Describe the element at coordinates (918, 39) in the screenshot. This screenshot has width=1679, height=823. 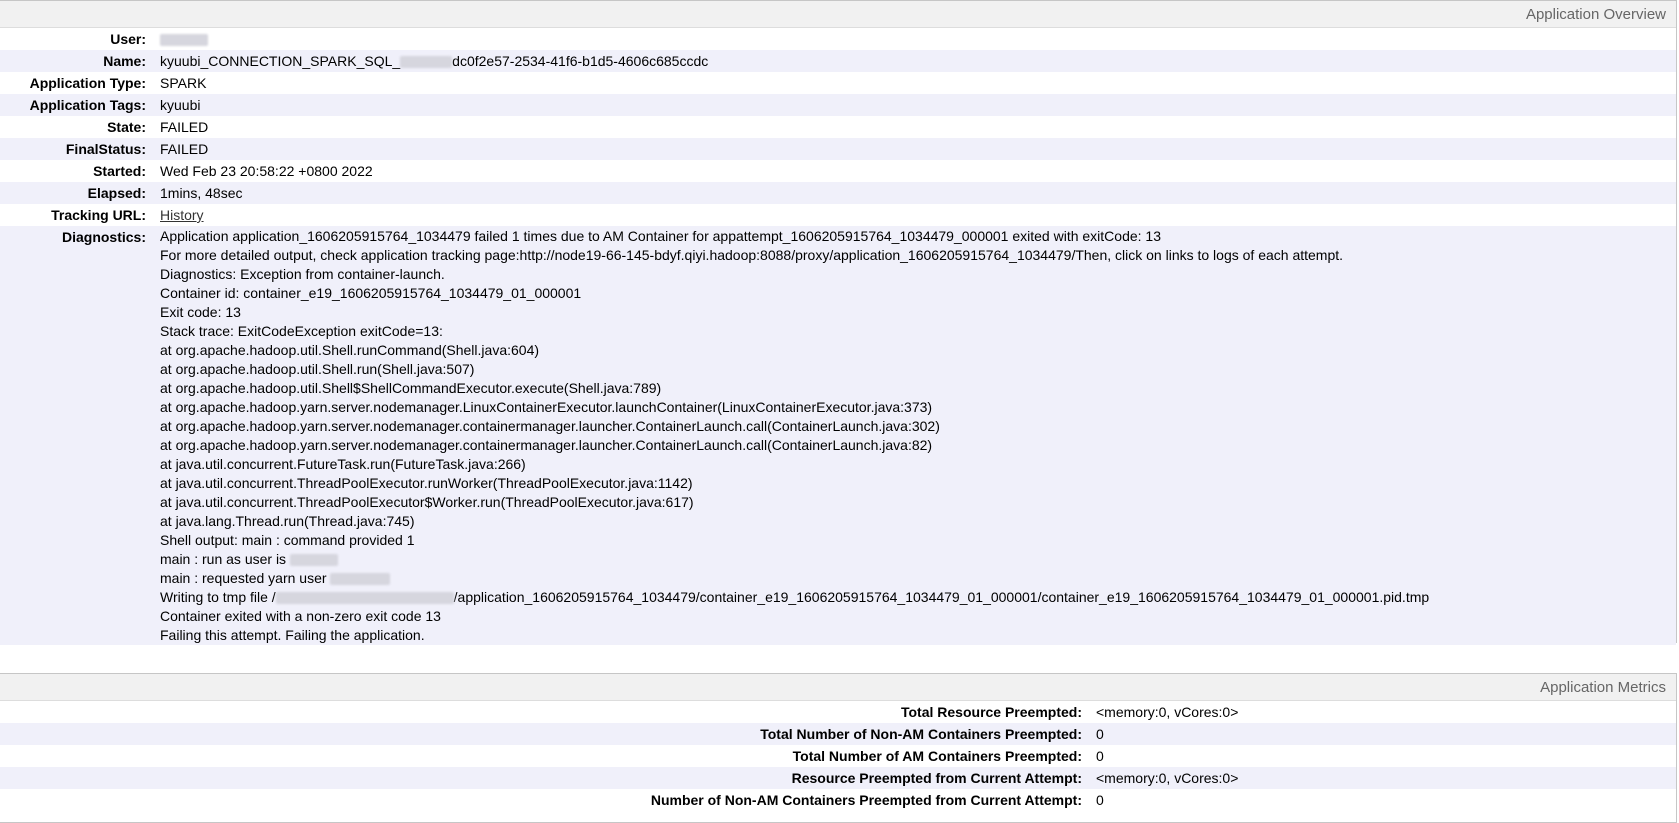
I see `user-value` at that location.